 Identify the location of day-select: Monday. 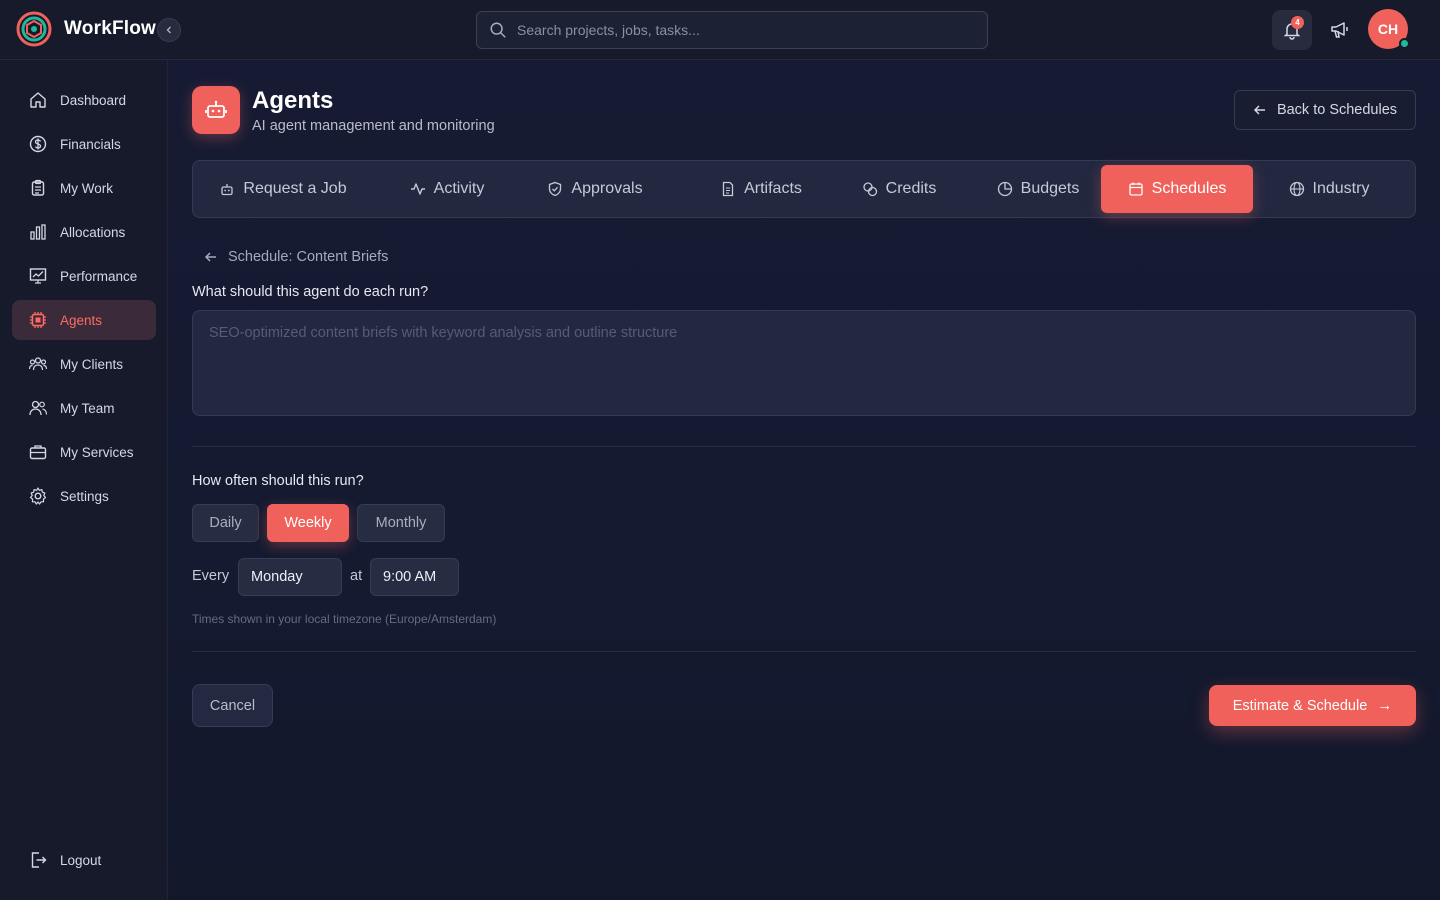
(290, 577).